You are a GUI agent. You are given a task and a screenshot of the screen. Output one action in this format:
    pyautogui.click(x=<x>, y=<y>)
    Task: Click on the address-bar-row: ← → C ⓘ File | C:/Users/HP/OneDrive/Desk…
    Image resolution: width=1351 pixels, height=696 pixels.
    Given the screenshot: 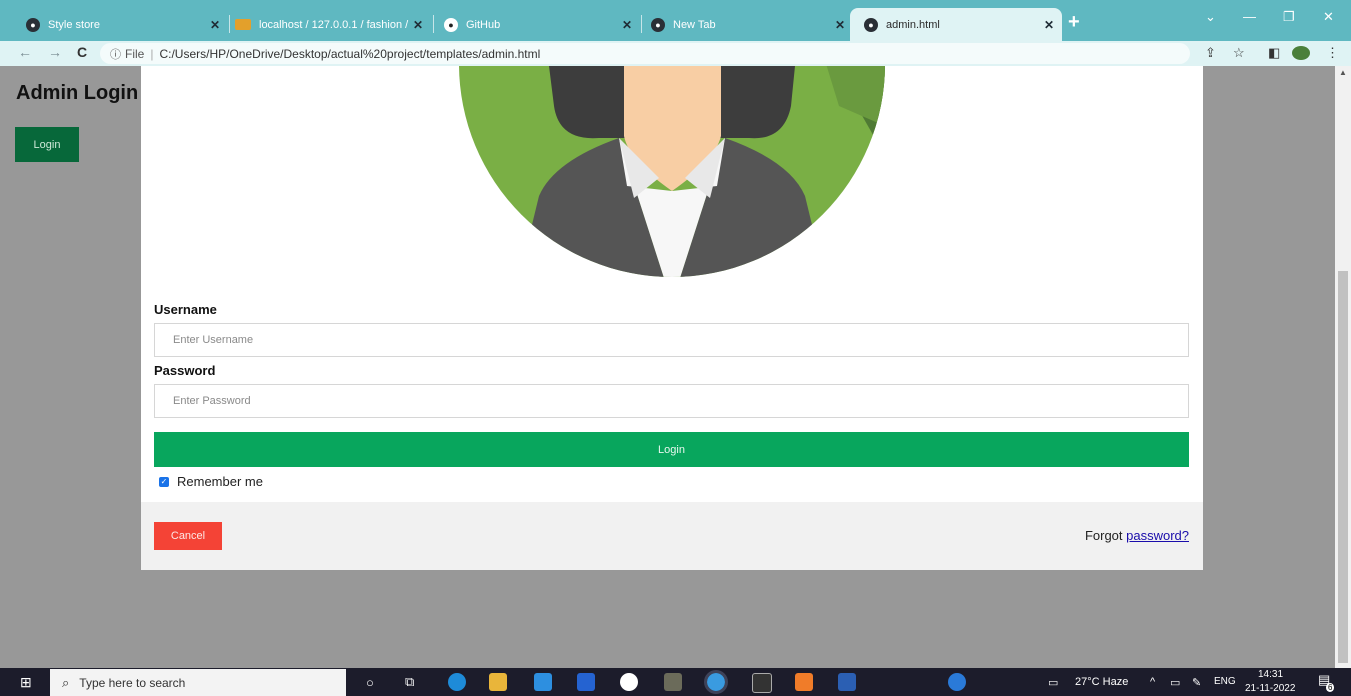 What is the action you would take?
    pyautogui.click(x=675, y=53)
    